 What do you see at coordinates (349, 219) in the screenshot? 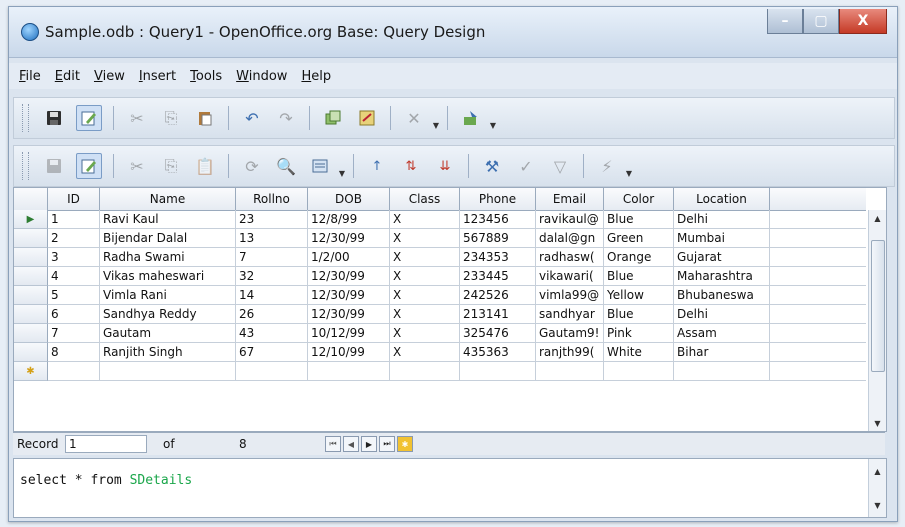
I see `cell-dob: 12/8/99` at bounding box center [349, 219].